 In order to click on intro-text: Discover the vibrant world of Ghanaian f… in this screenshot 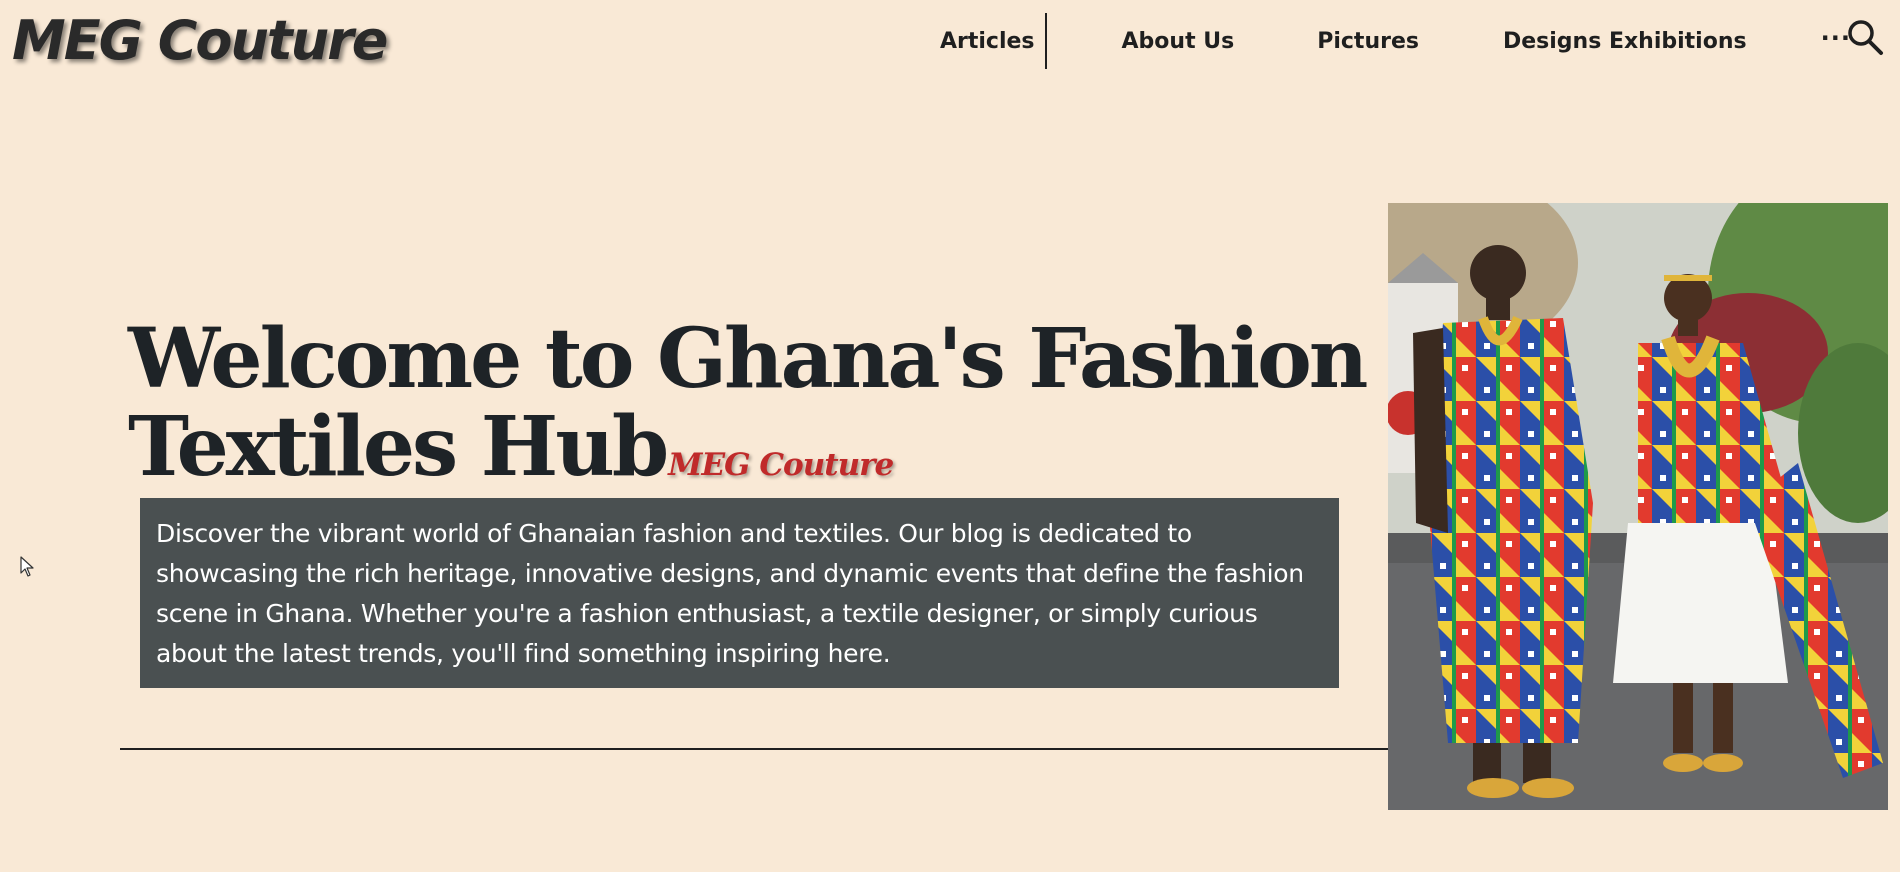, I will do `click(730, 593)`.